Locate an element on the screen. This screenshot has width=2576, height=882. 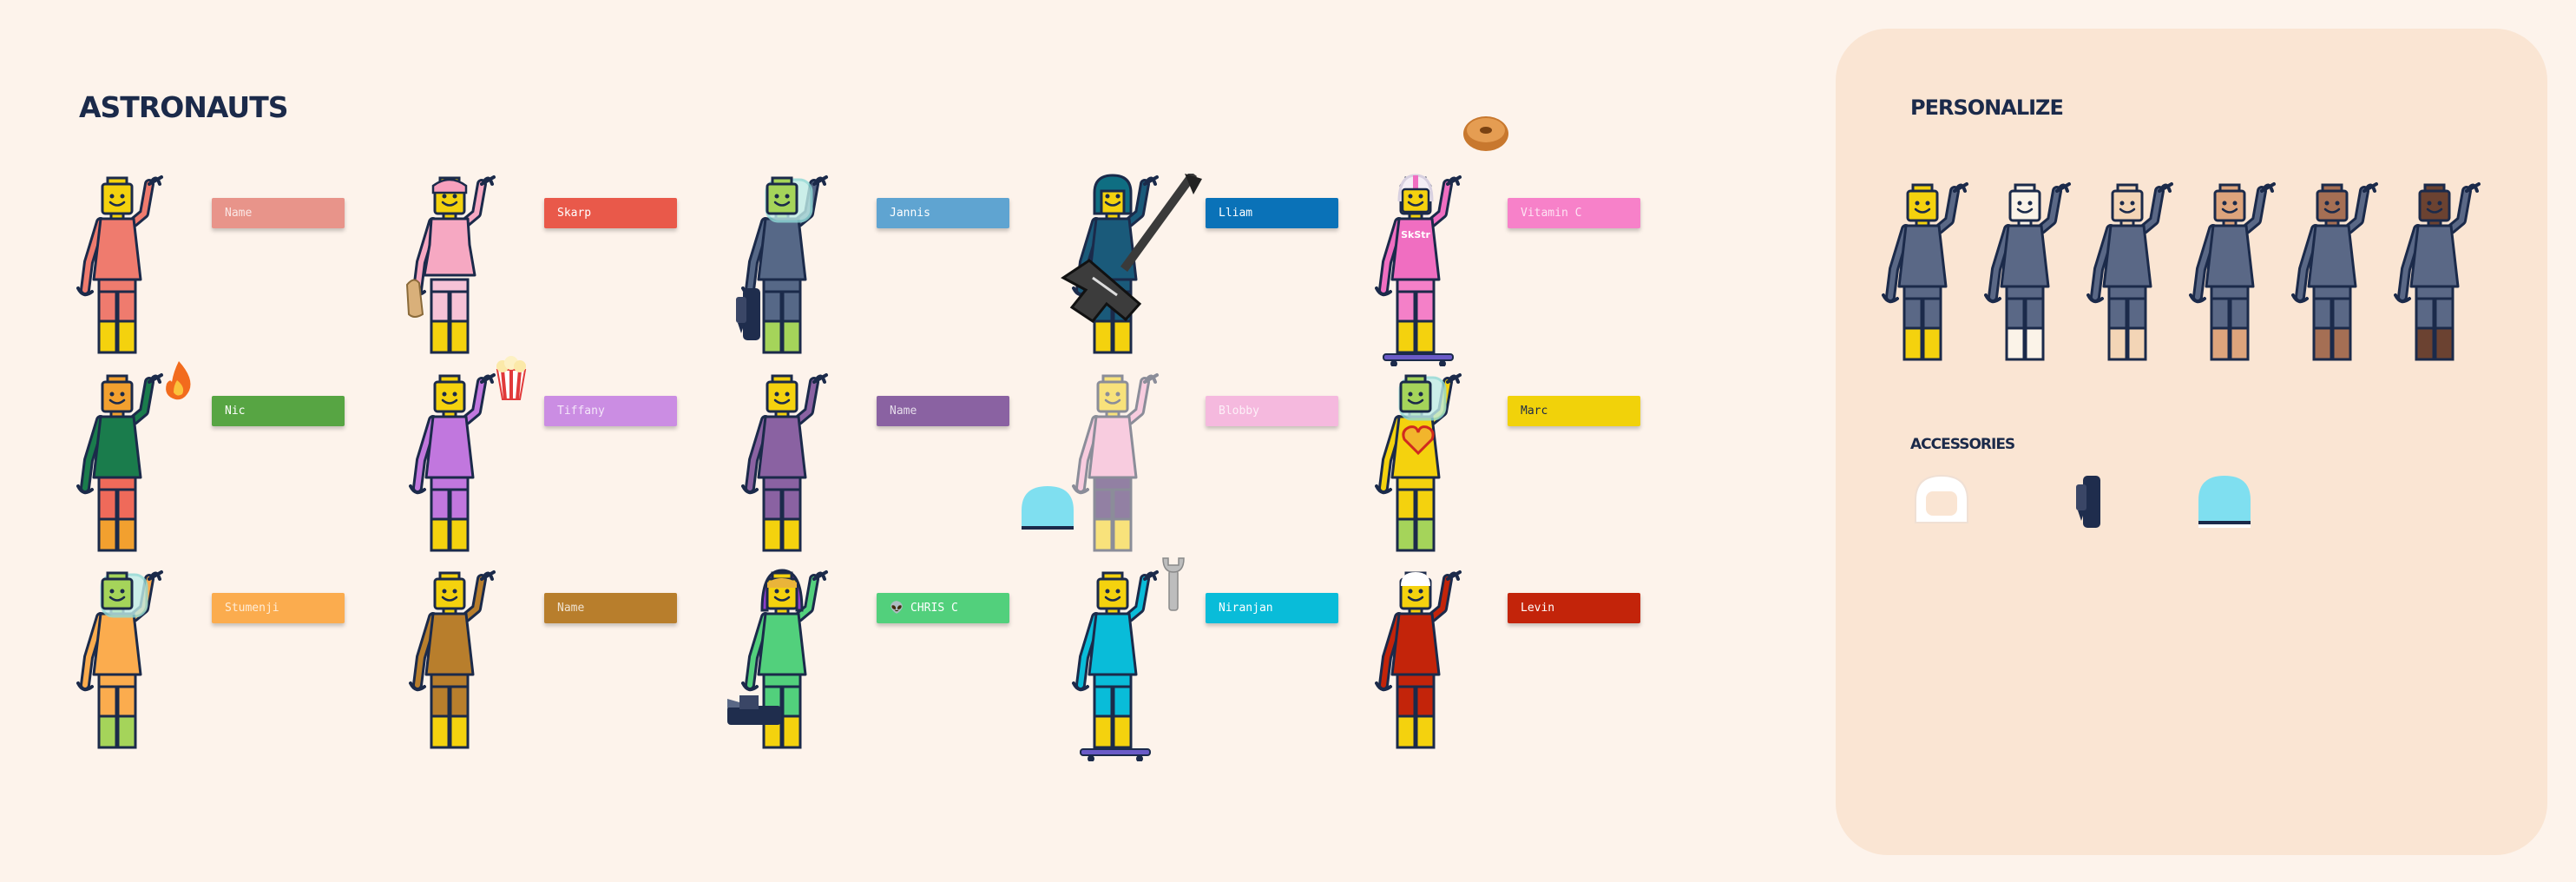
page-title: ASTRONAUTS is located at coordinates (183, 107).